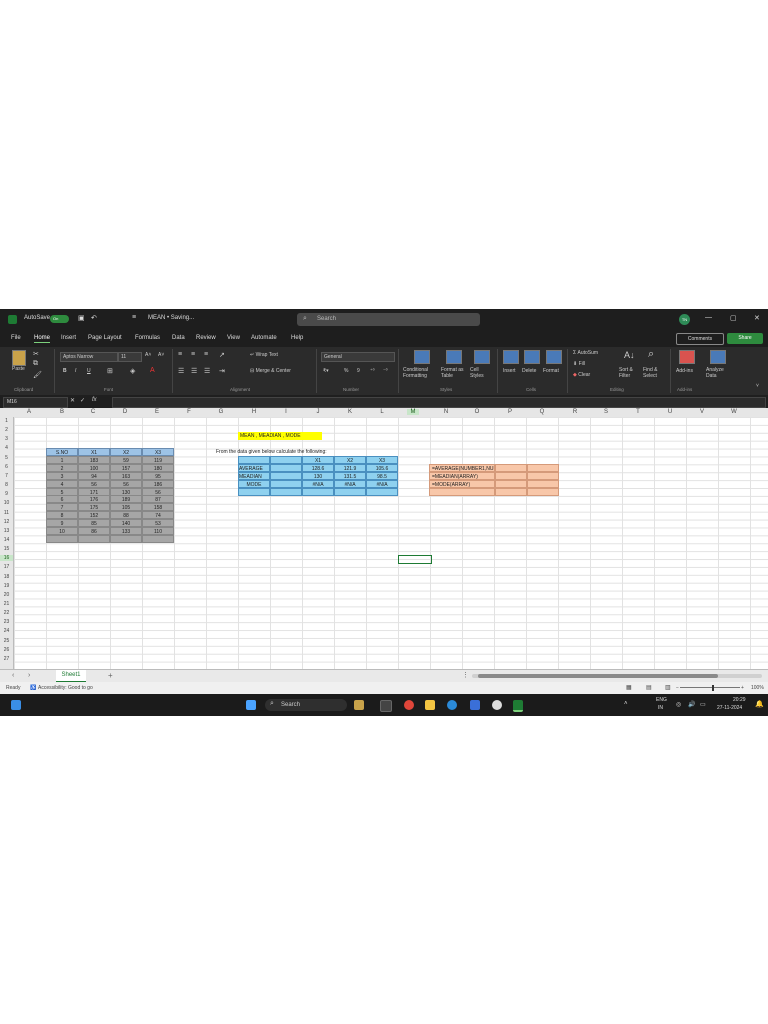  Describe the element at coordinates (6, 613) in the screenshot. I see `row-header-22: 22` at that location.